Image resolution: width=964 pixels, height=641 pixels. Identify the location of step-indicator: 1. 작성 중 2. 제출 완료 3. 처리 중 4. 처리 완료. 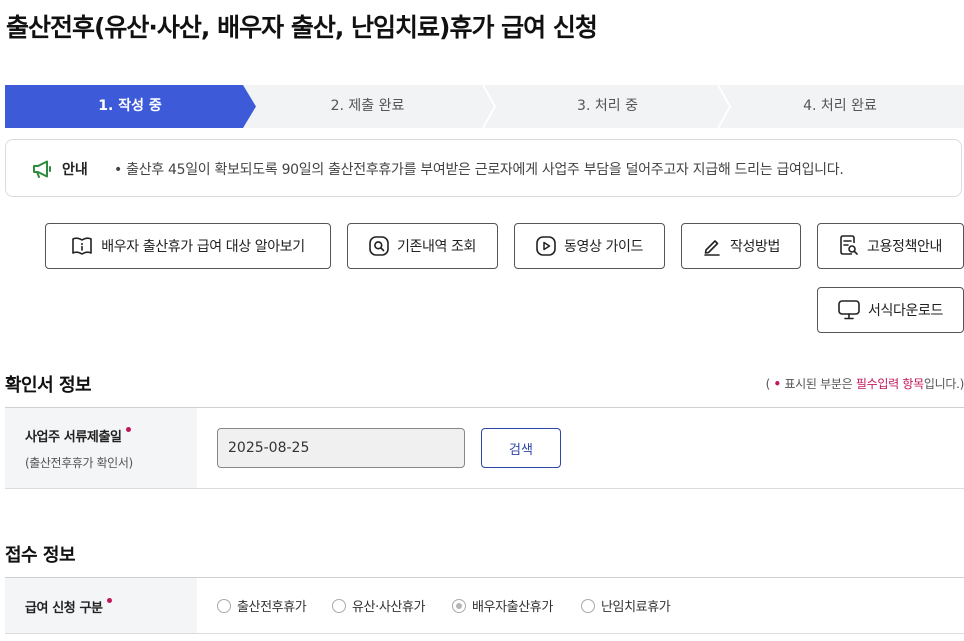
(484, 106).